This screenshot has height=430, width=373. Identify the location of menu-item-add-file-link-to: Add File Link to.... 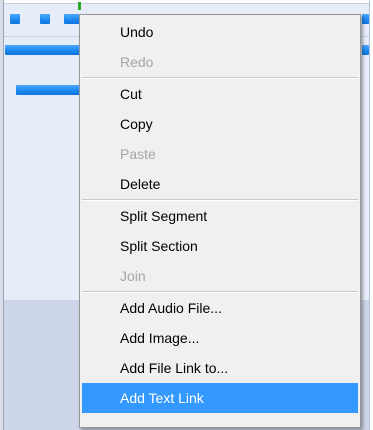
(220, 368).